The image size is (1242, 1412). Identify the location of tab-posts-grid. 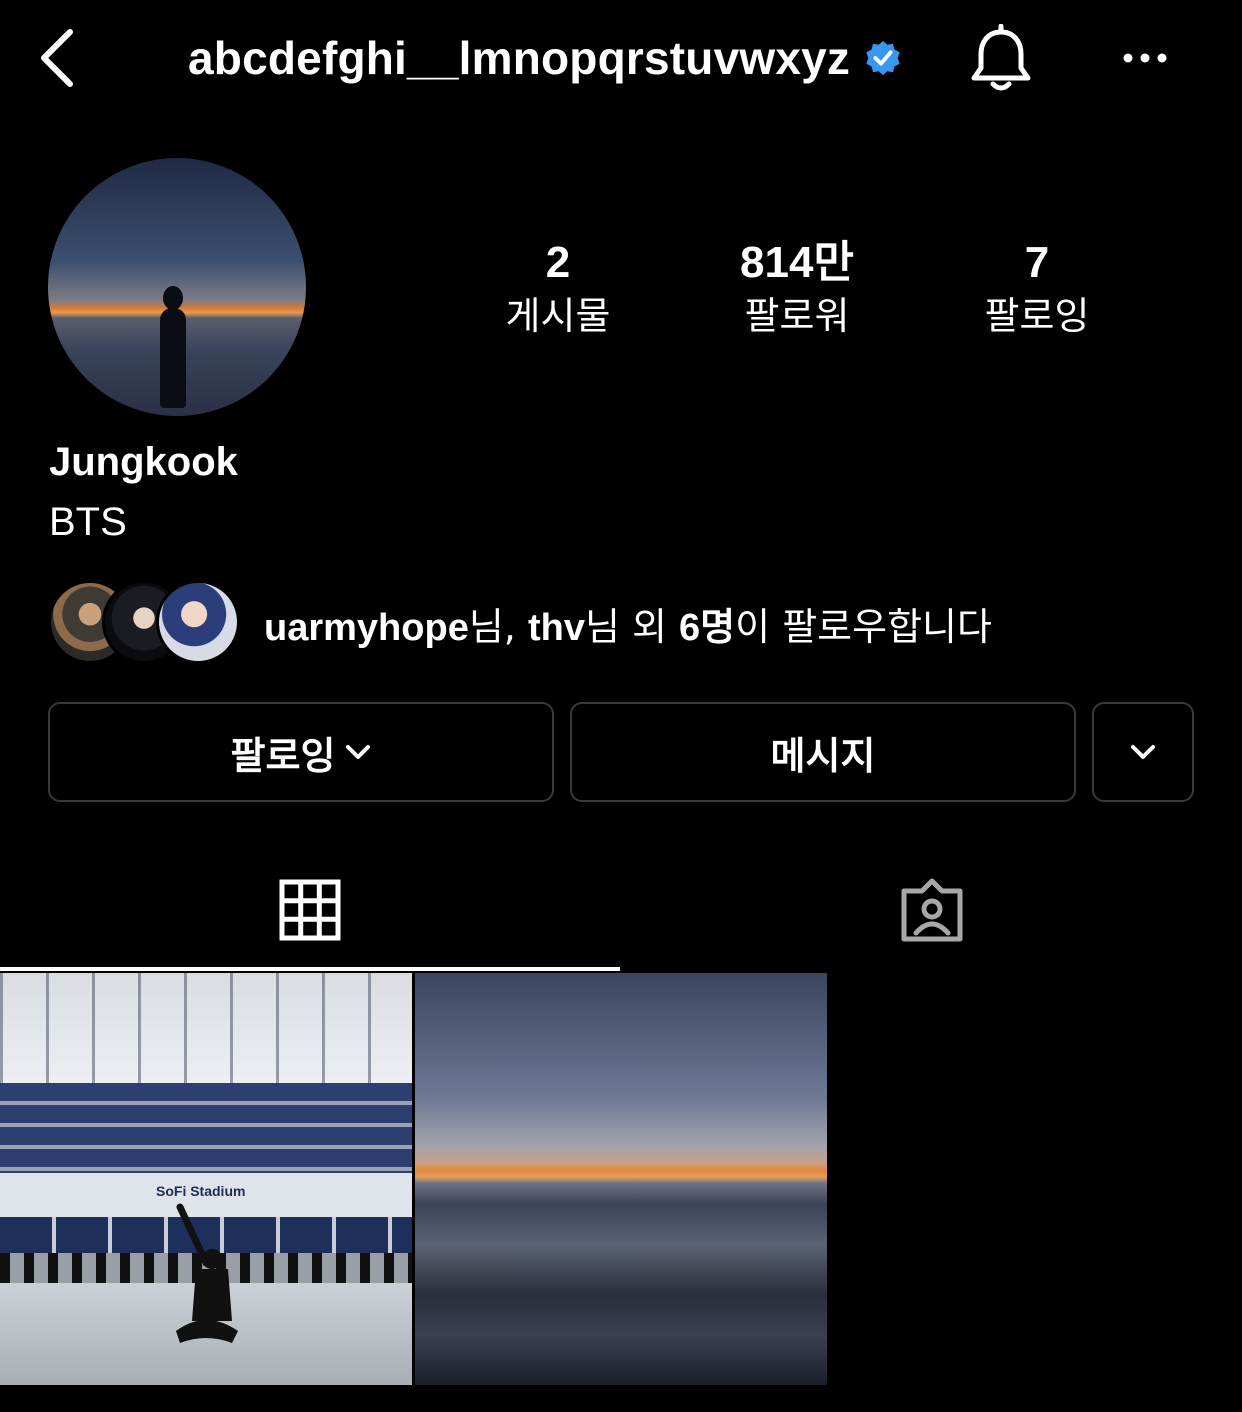
(310, 910).